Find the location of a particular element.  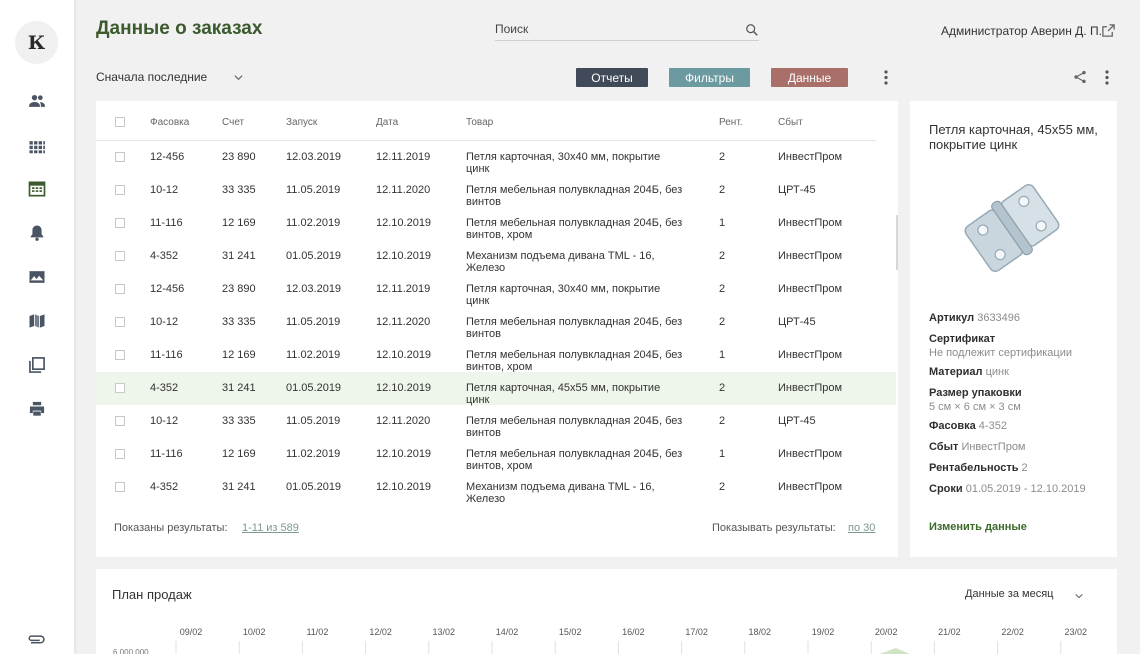

data-button: Данные is located at coordinates (809, 77).